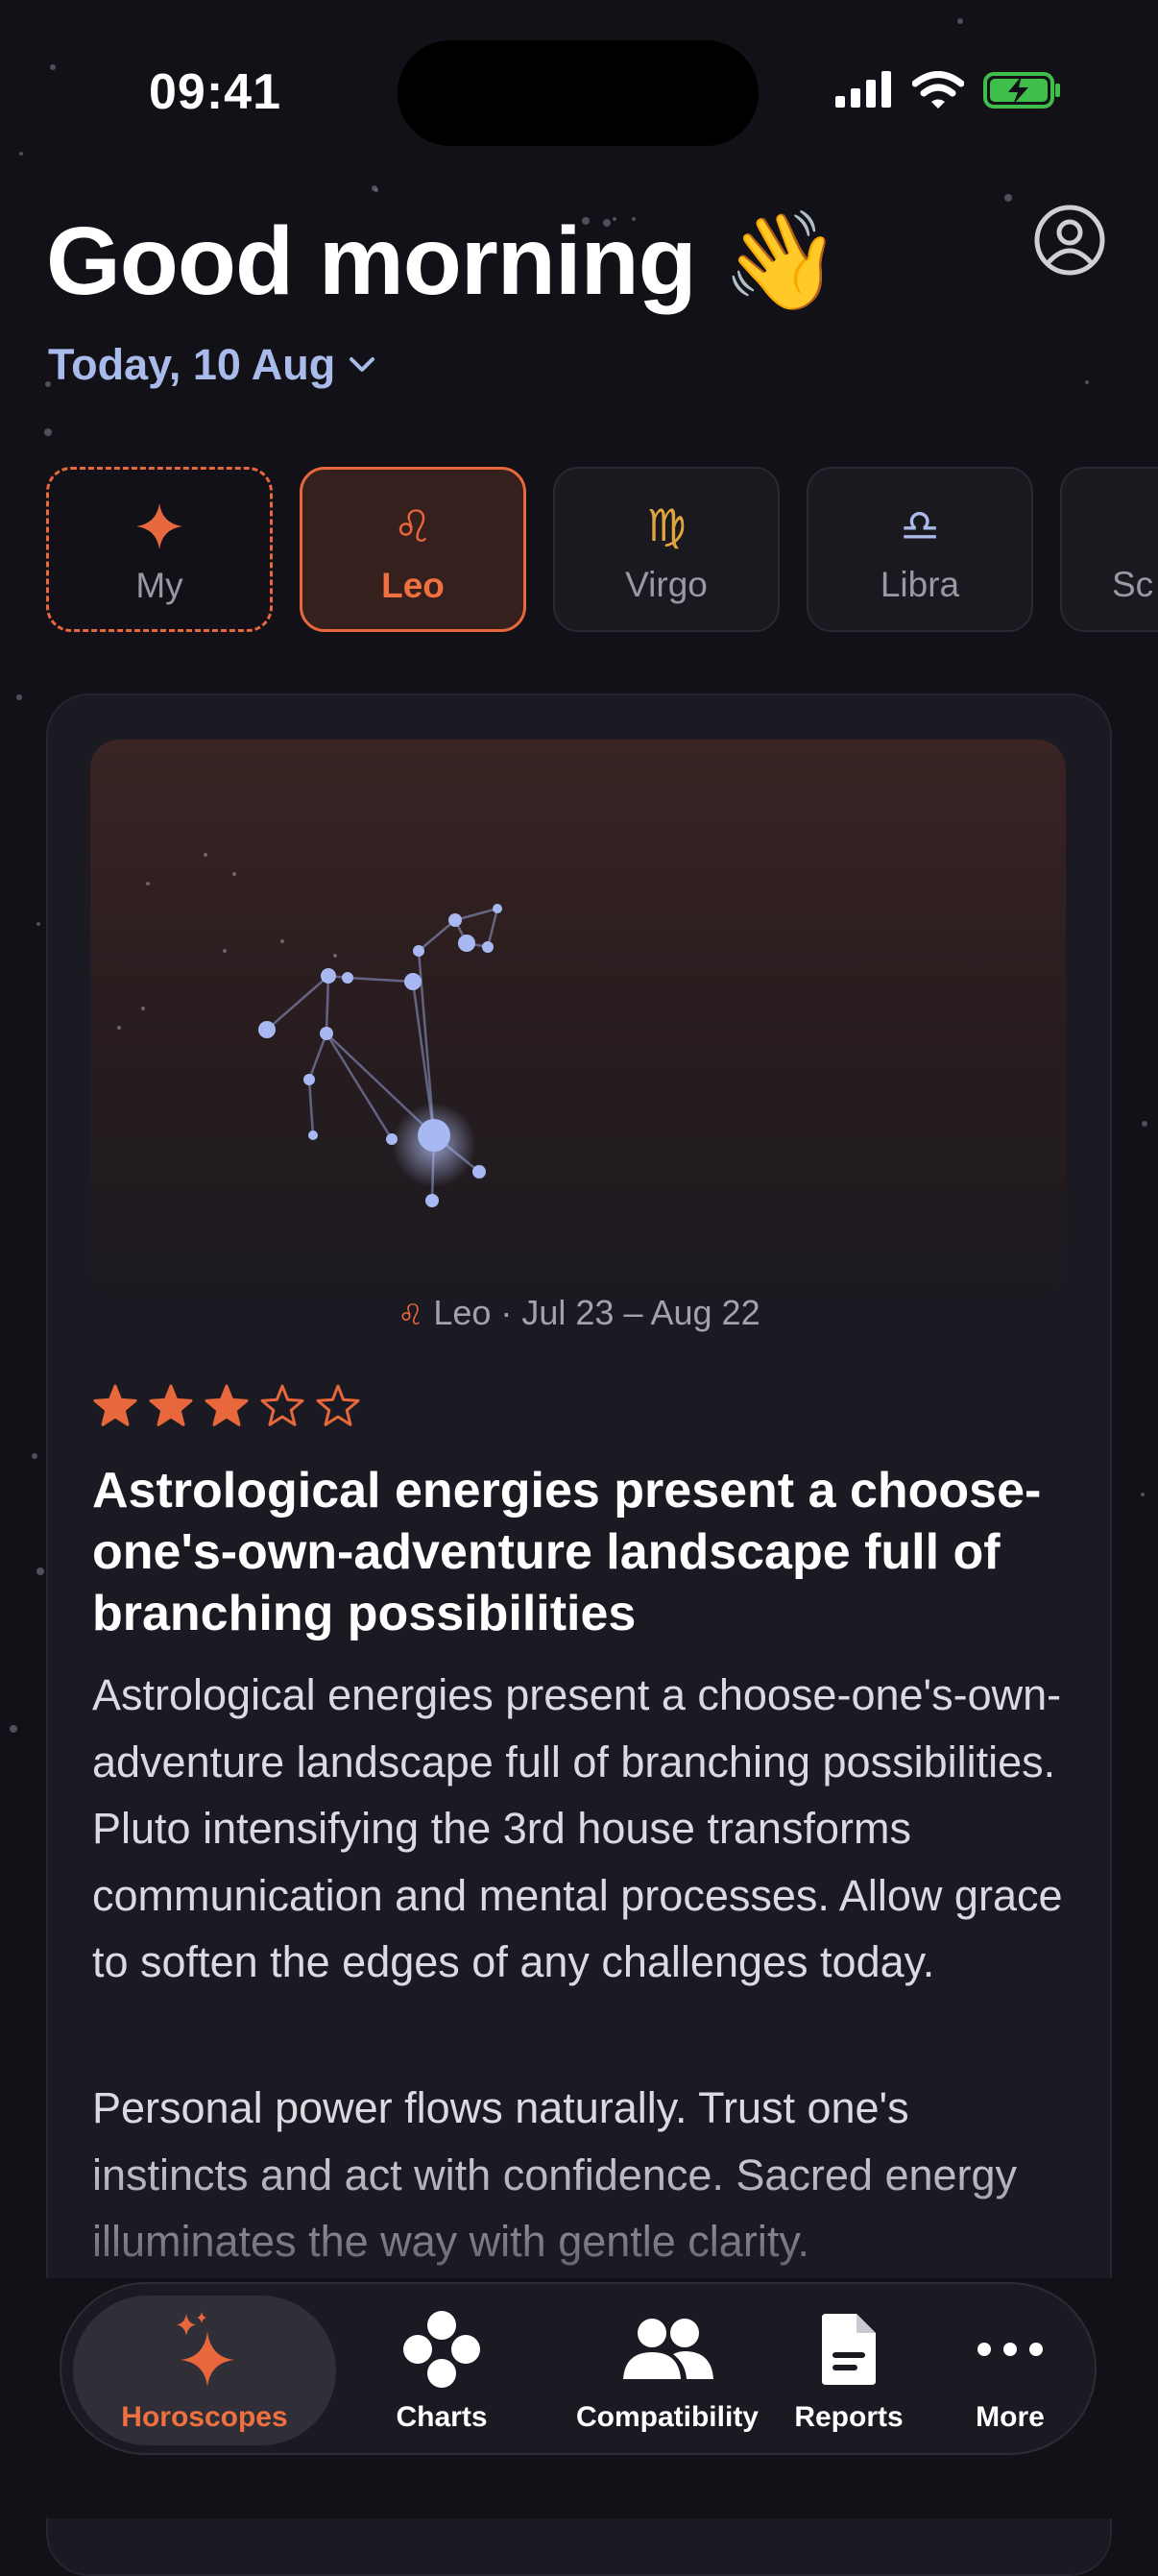 This screenshot has width=1158, height=2576. What do you see at coordinates (667, 2417) in the screenshot?
I see `nav-label: Compatibility` at bounding box center [667, 2417].